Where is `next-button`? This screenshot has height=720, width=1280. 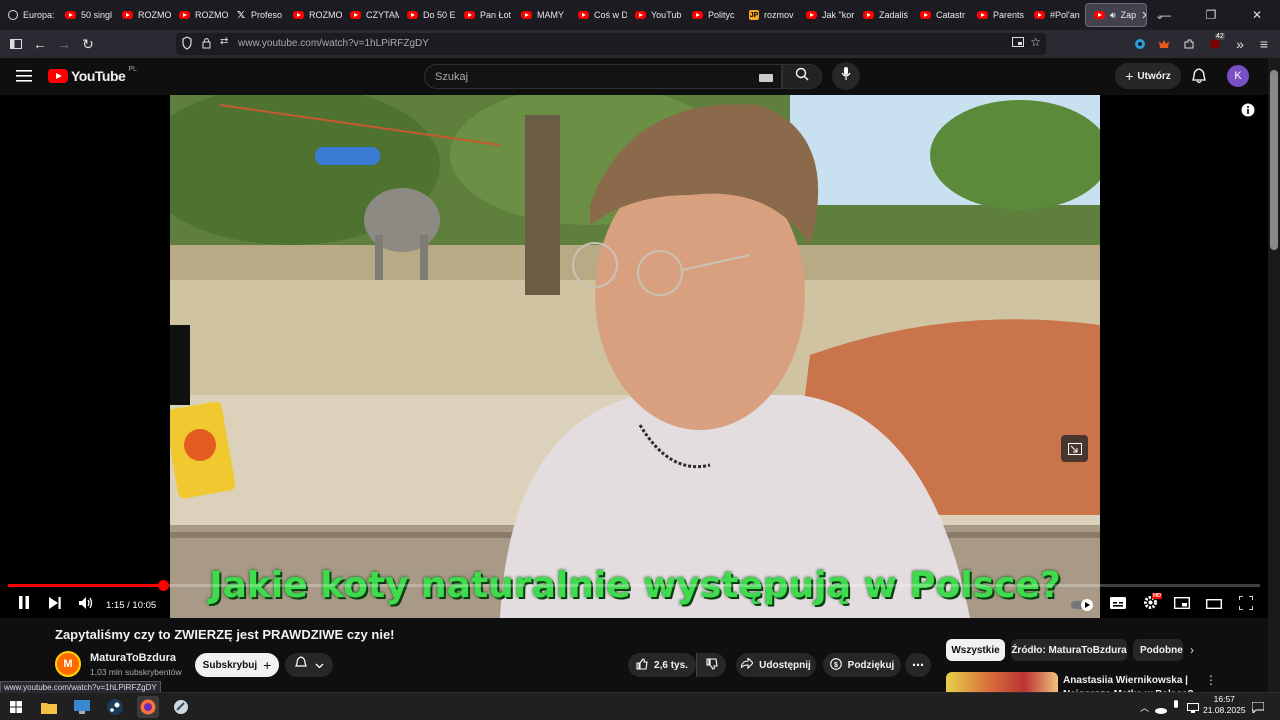
next-button is located at coordinates (55, 605).